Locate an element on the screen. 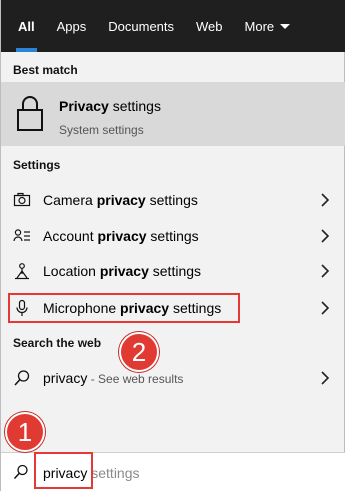  result-label: privacy - See web results is located at coordinates (113, 377).